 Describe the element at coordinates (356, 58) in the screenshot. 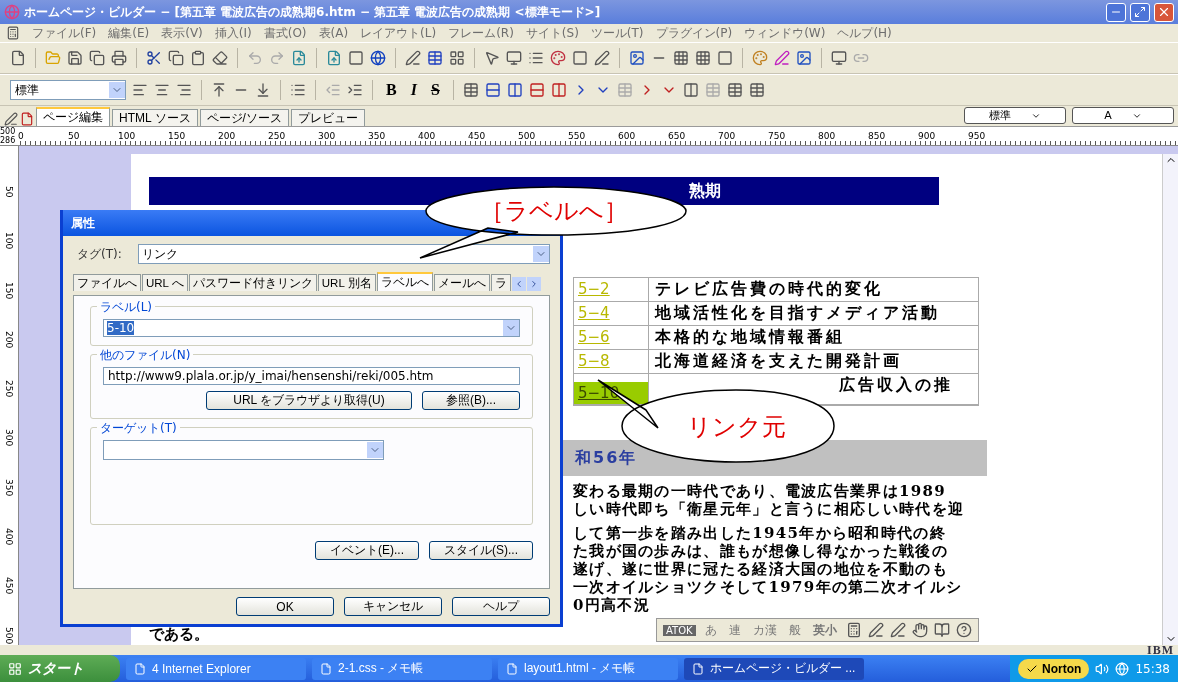

I see `frame-icon` at that location.